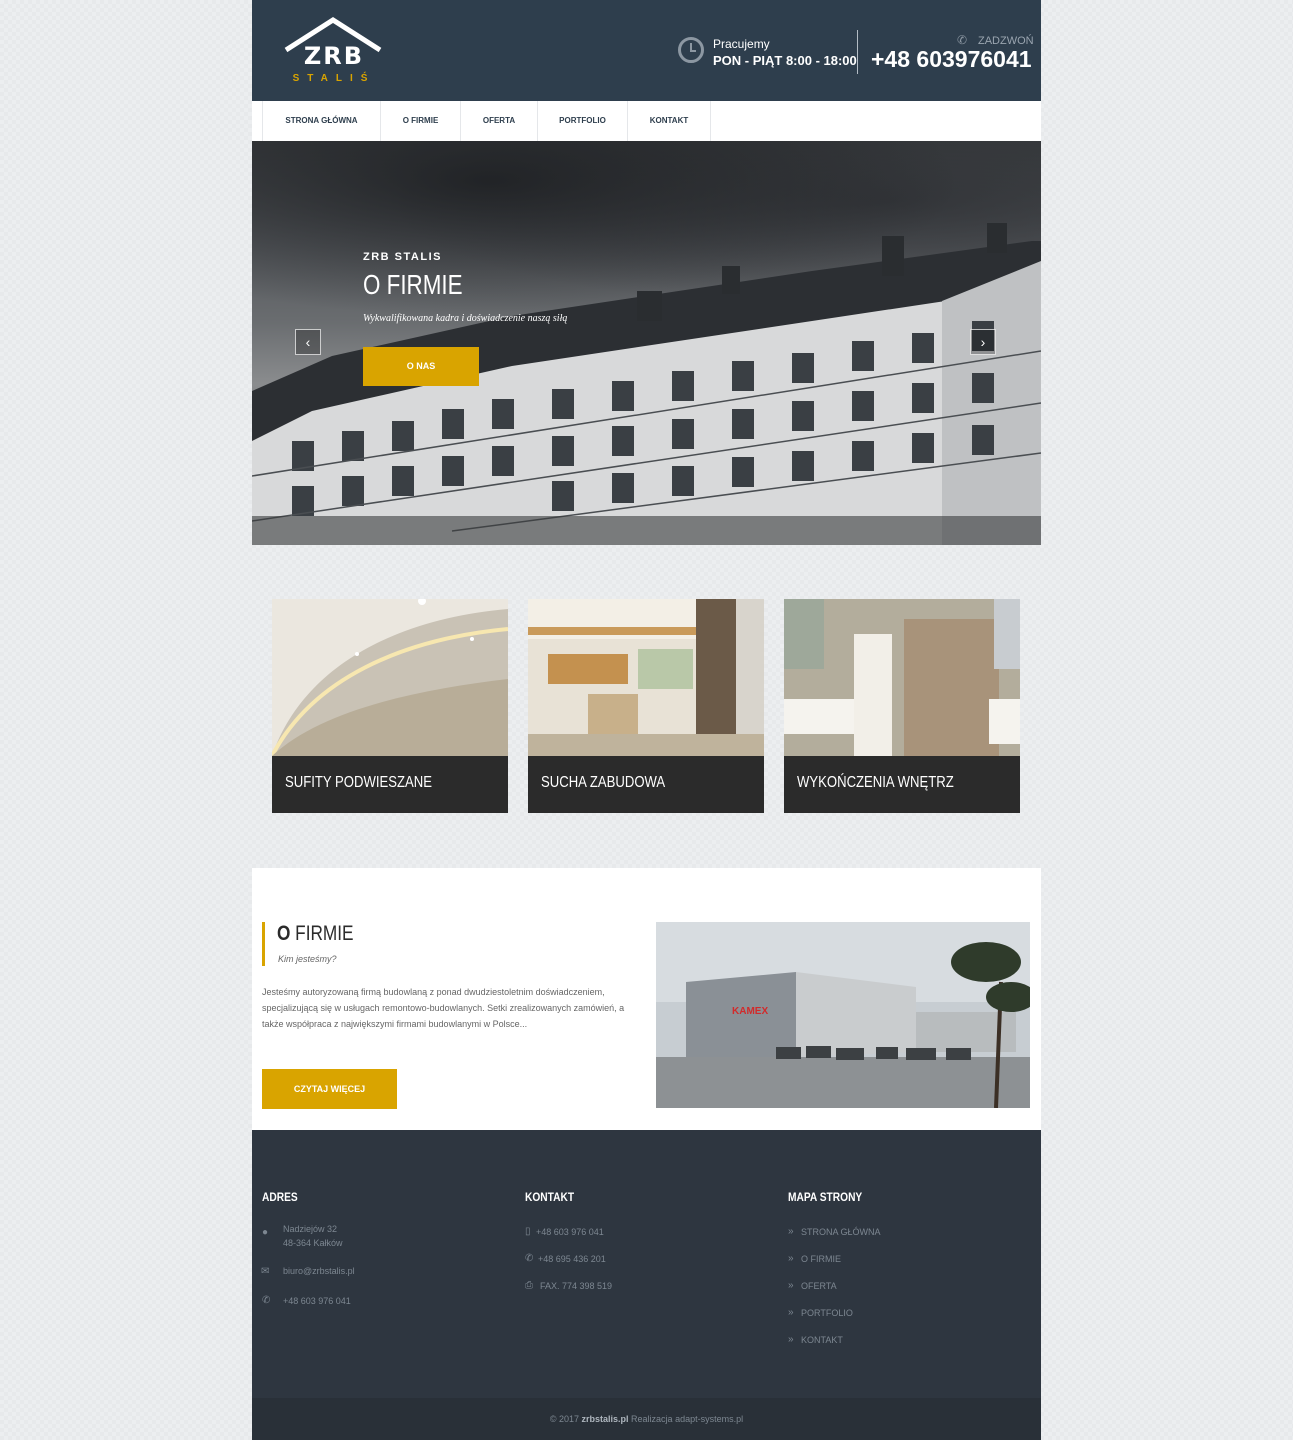 This screenshot has height=1440, width=1293. I want to click on service-caption: SUFITY PODWIESZANE, so click(390, 784).